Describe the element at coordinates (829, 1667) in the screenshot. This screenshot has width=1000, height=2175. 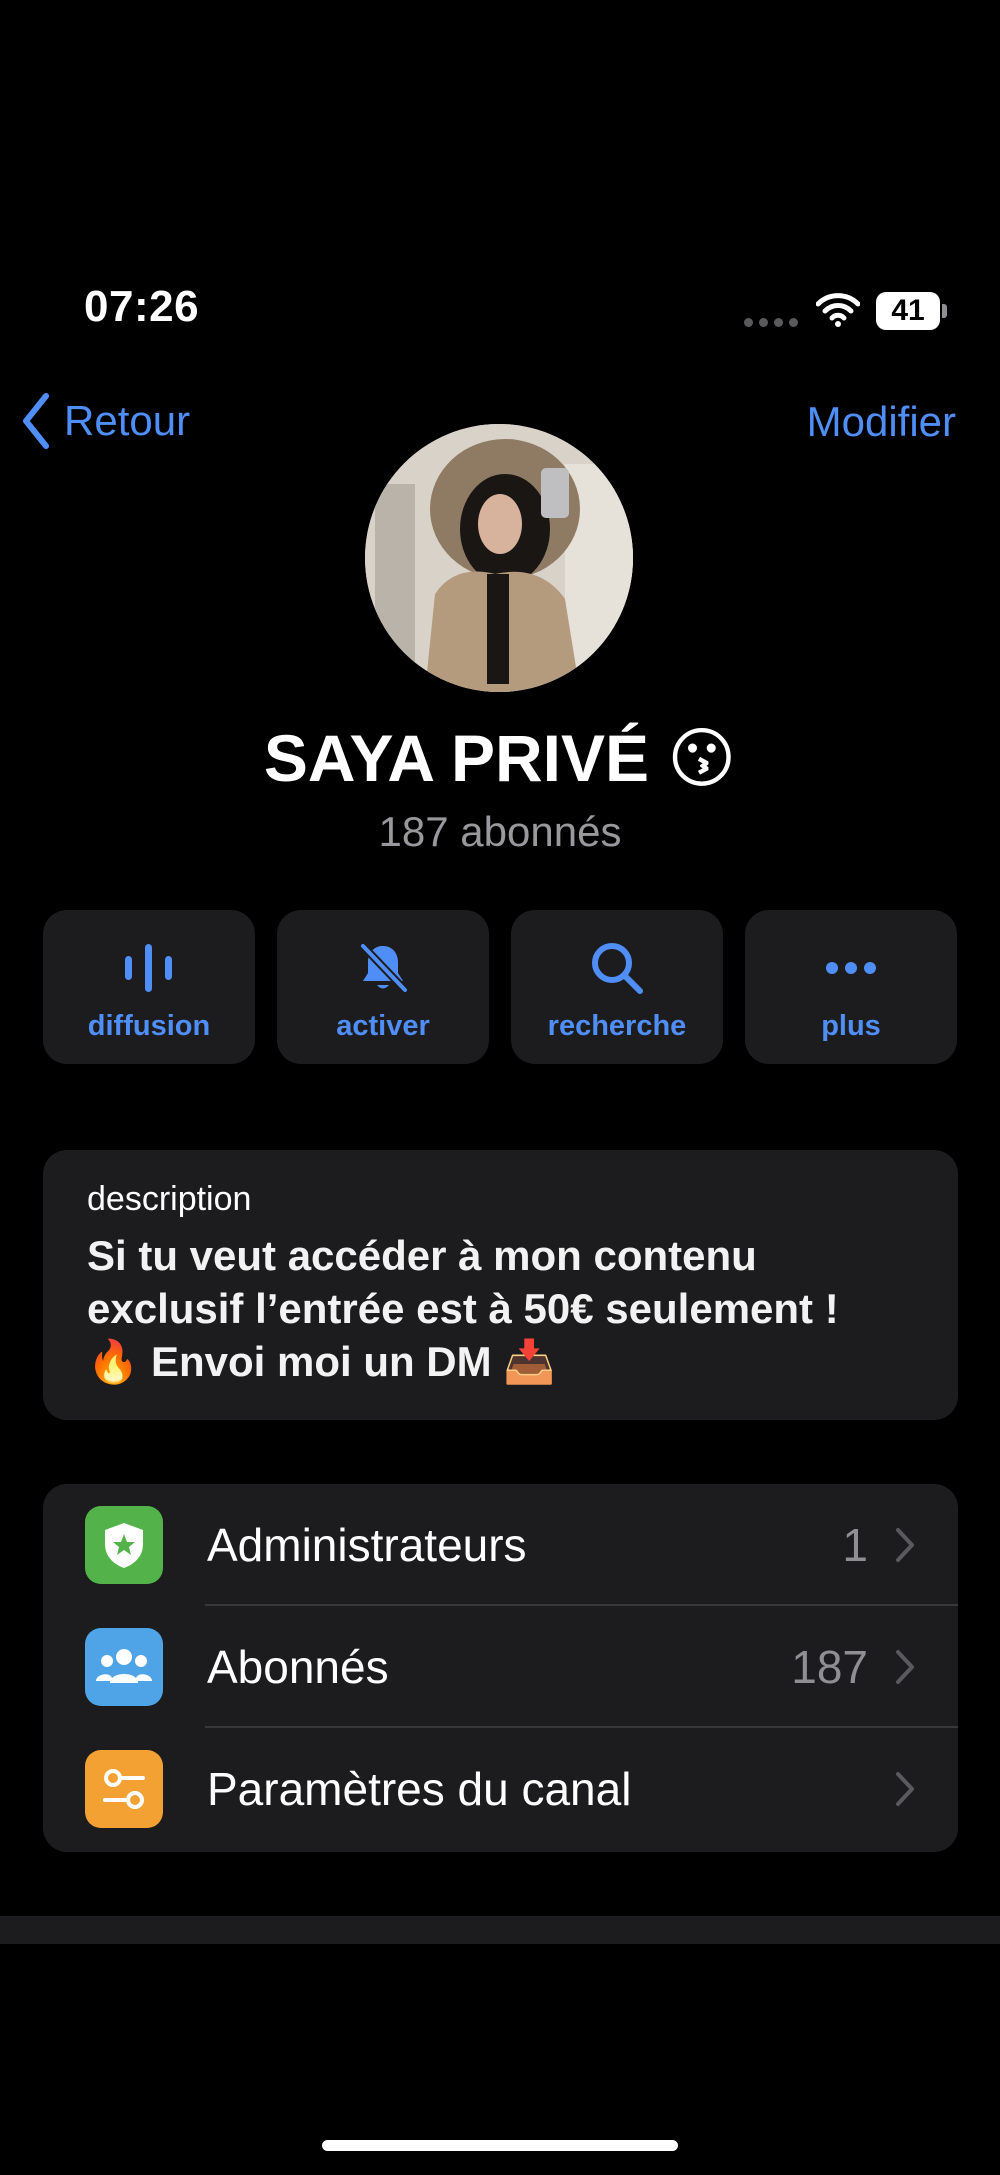
I see `list-item-count: 187` at that location.